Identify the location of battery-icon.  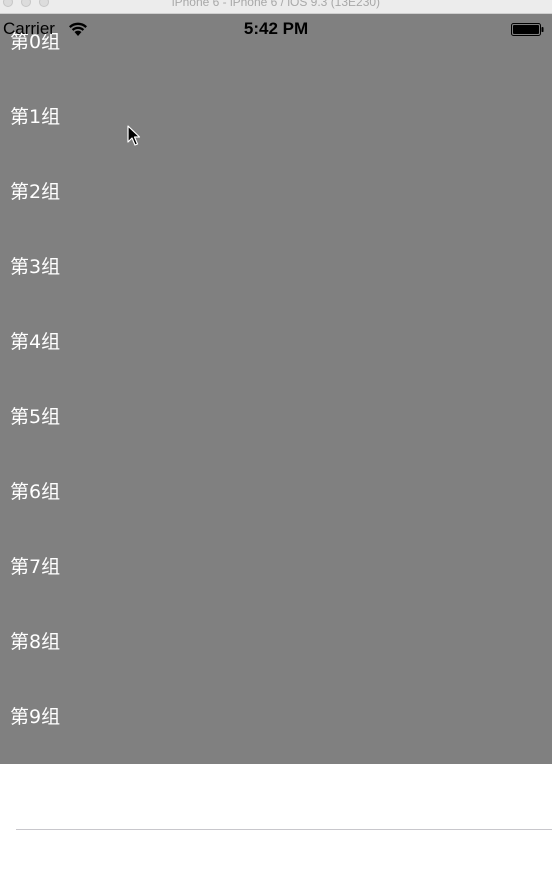
(527, 29).